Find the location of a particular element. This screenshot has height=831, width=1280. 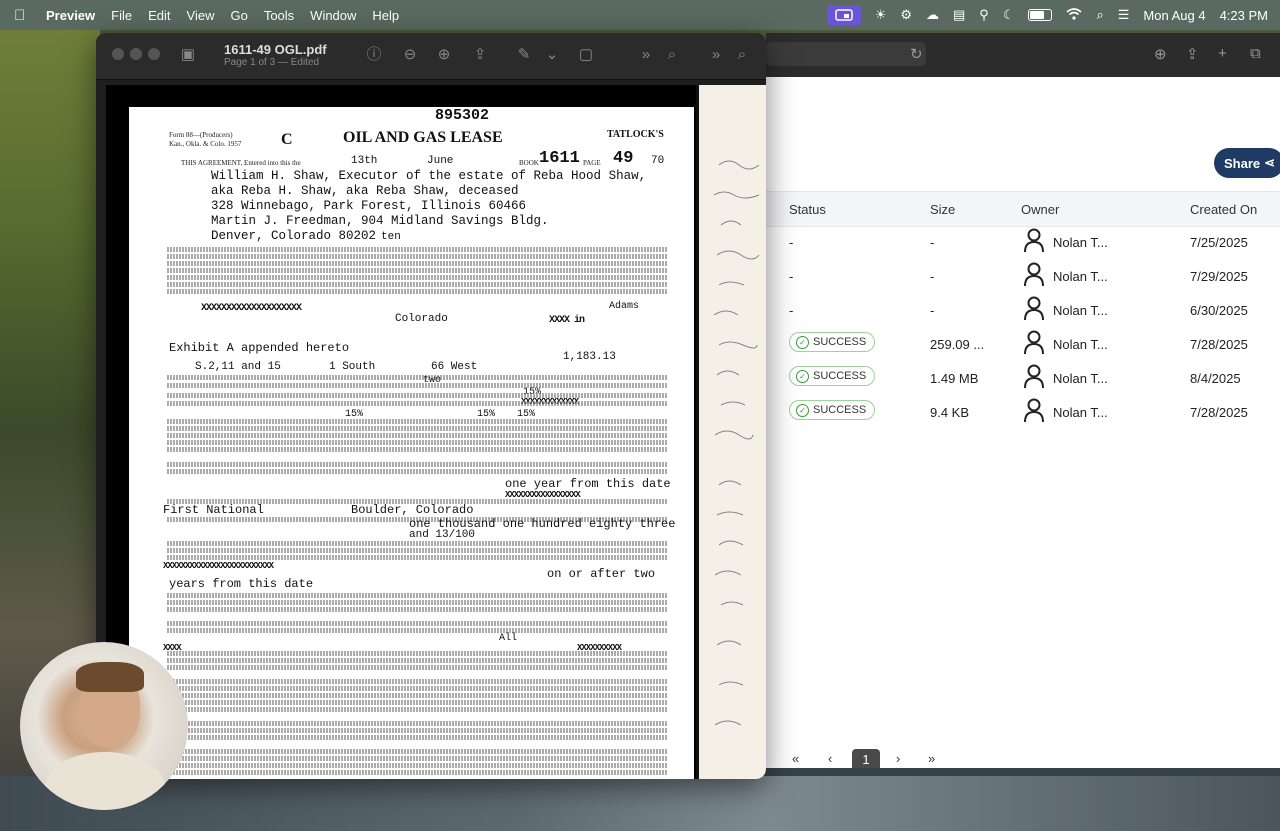

clipboard-icon: ▤ is located at coordinates (959, 15).